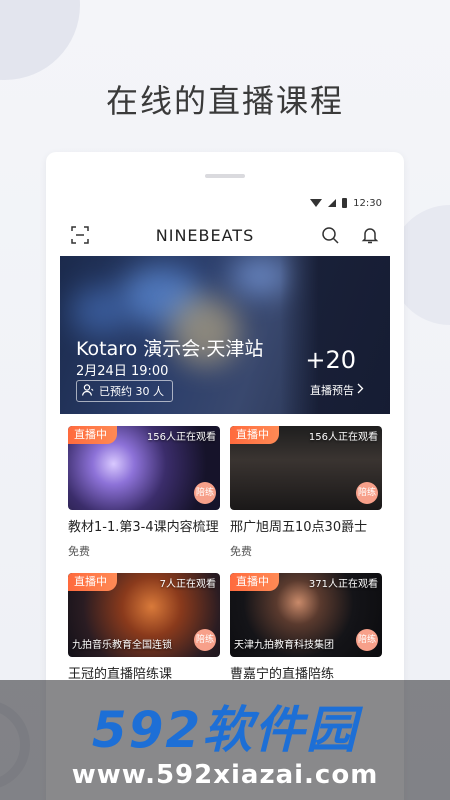  What do you see at coordinates (224, 101) in the screenshot?
I see `promo-headline: 在线的直播课程` at bounding box center [224, 101].